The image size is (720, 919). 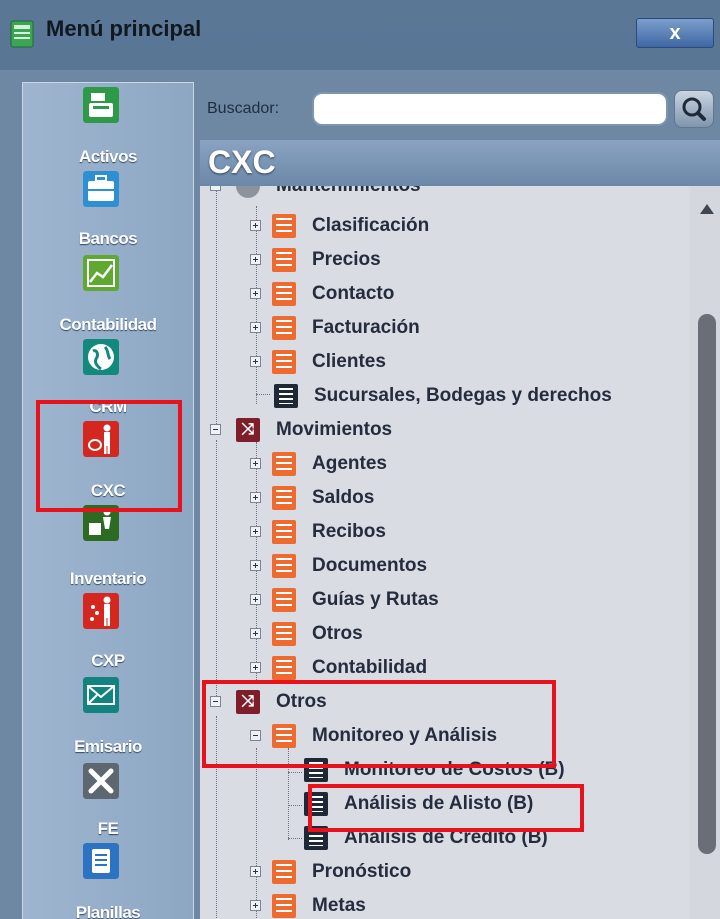 What do you see at coordinates (101, 781) in the screenshot?
I see `tools-icon` at bounding box center [101, 781].